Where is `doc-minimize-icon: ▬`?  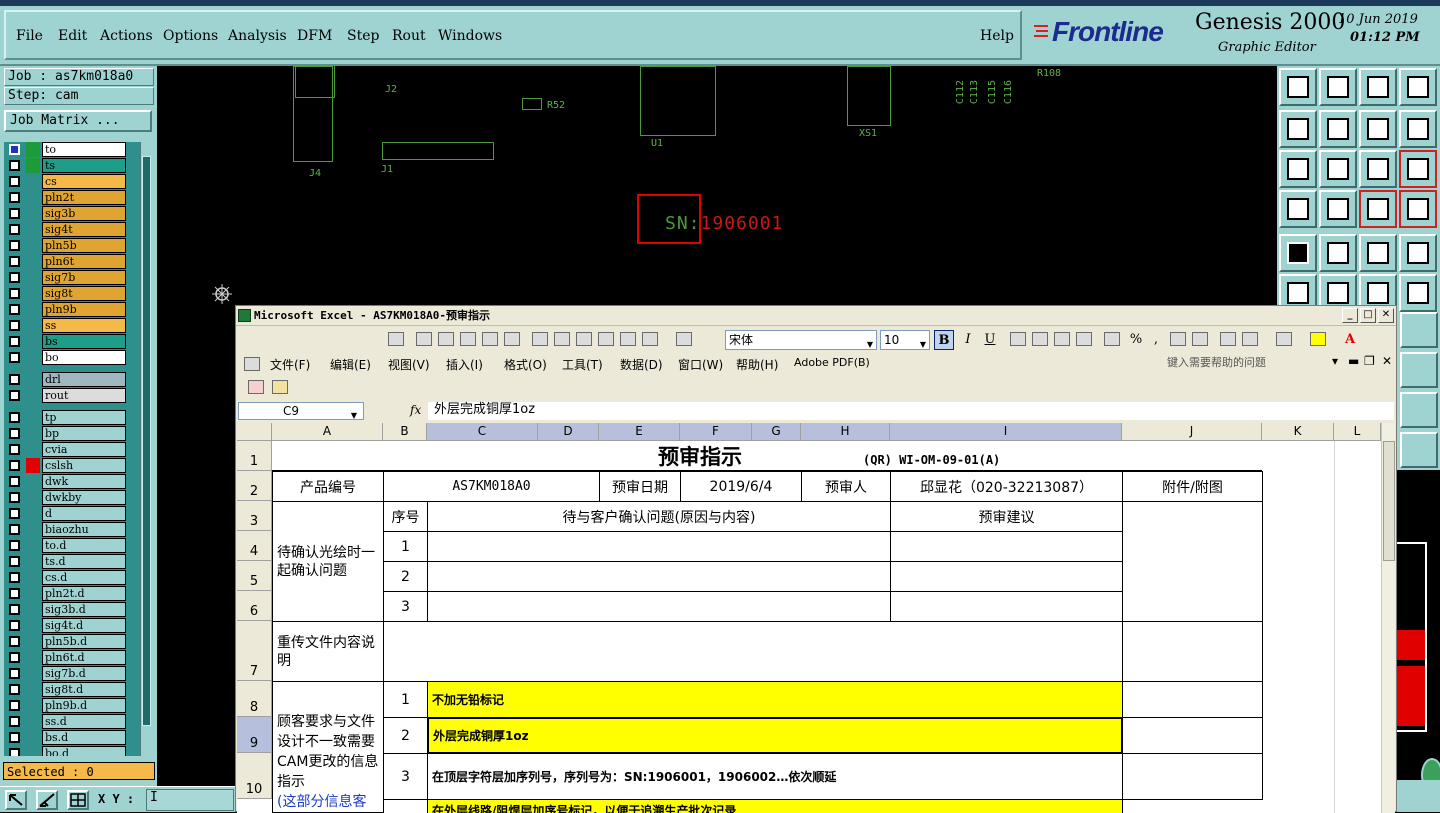
doc-minimize-icon: ▬ is located at coordinates (1353, 361).